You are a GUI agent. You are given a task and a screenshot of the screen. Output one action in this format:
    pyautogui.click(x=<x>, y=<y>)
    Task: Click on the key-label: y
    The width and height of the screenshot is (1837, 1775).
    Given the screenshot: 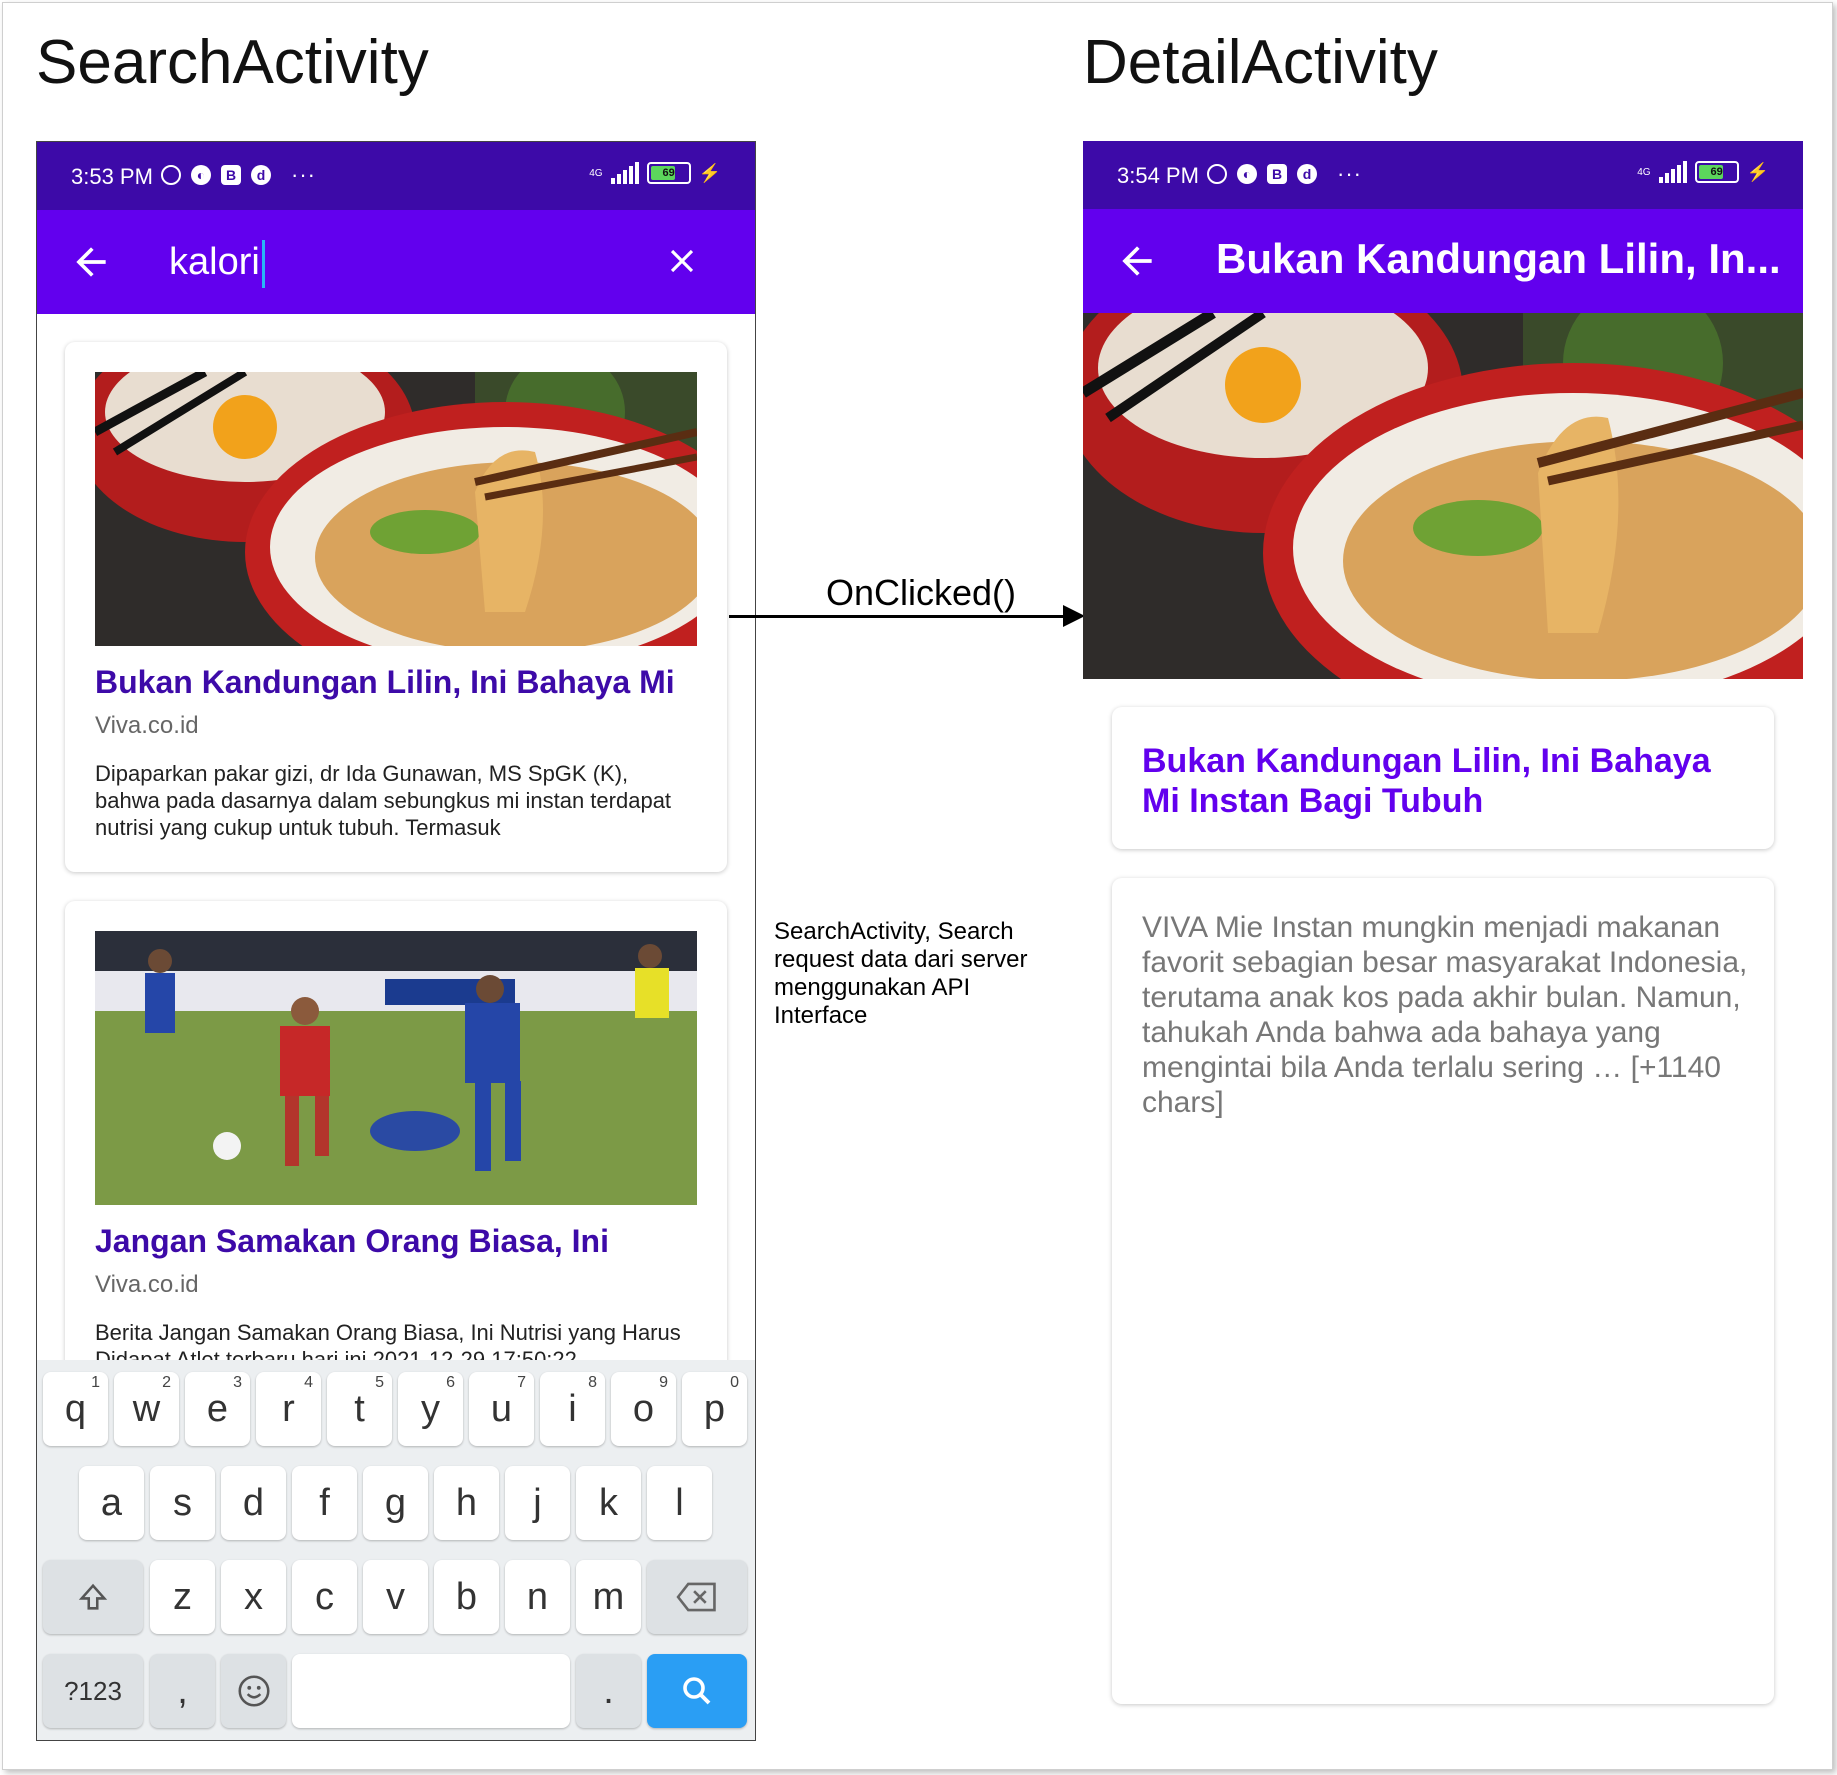 What is the action you would take?
    pyautogui.click(x=430, y=1408)
    